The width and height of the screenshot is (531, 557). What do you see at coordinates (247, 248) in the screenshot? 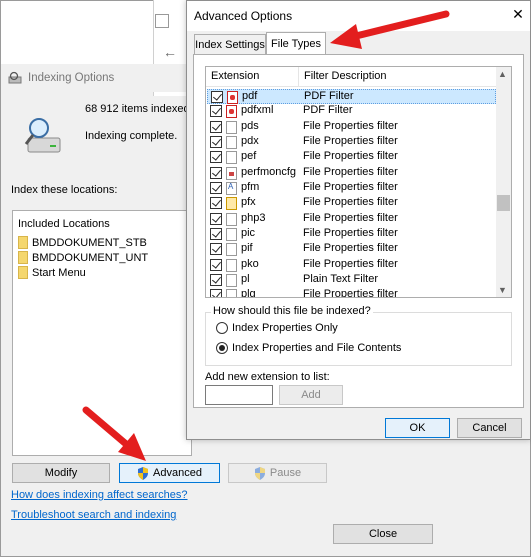
I see `file-type-extension: pif` at bounding box center [247, 248].